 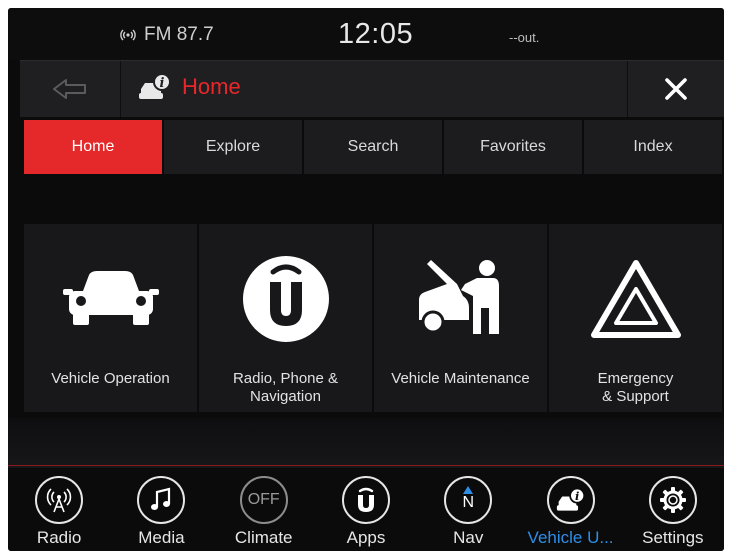 What do you see at coordinates (263, 537) in the screenshot?
I see `nav-label: Climate` at bounding box center [263, 537].